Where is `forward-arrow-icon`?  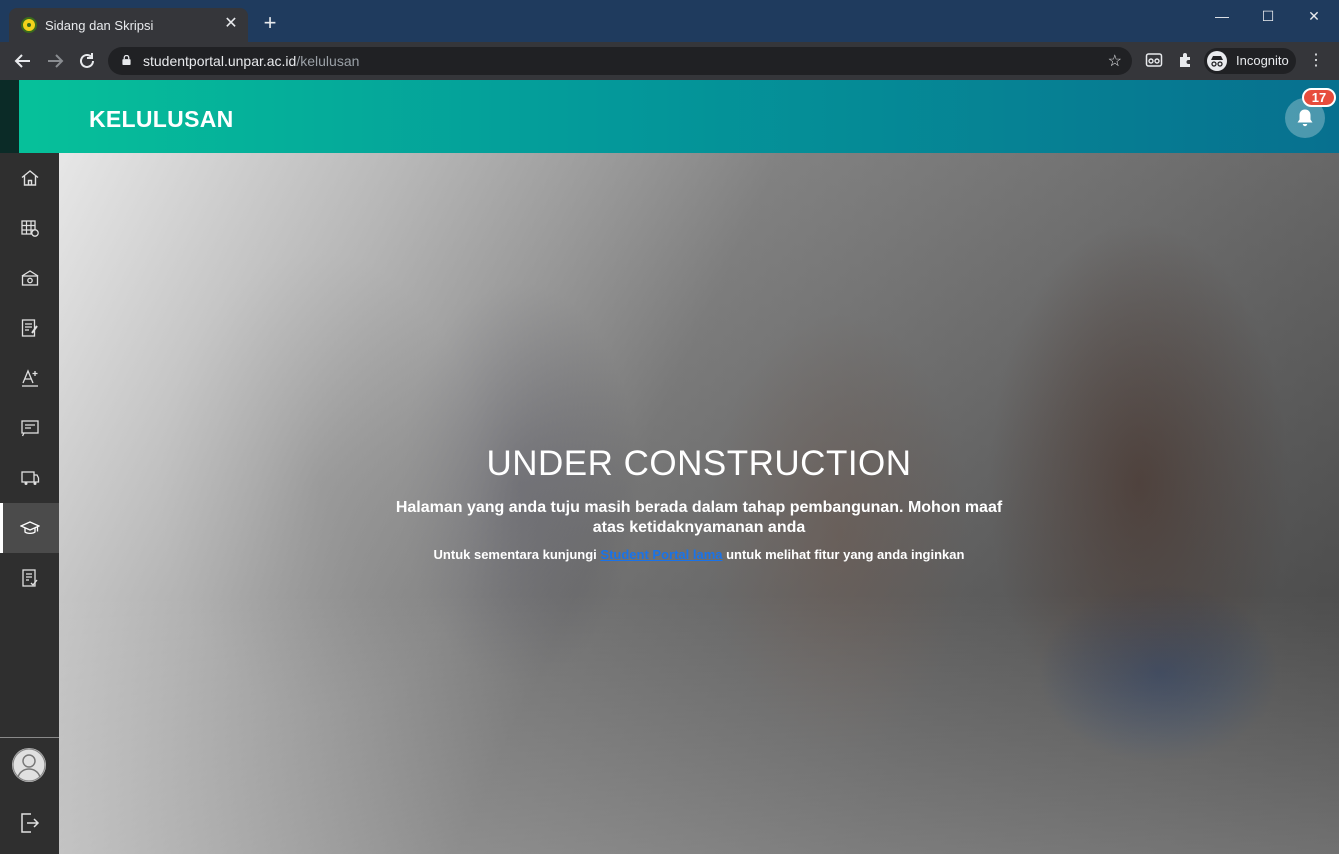 forward-arrow-icon is located at coordinates (56, 61).